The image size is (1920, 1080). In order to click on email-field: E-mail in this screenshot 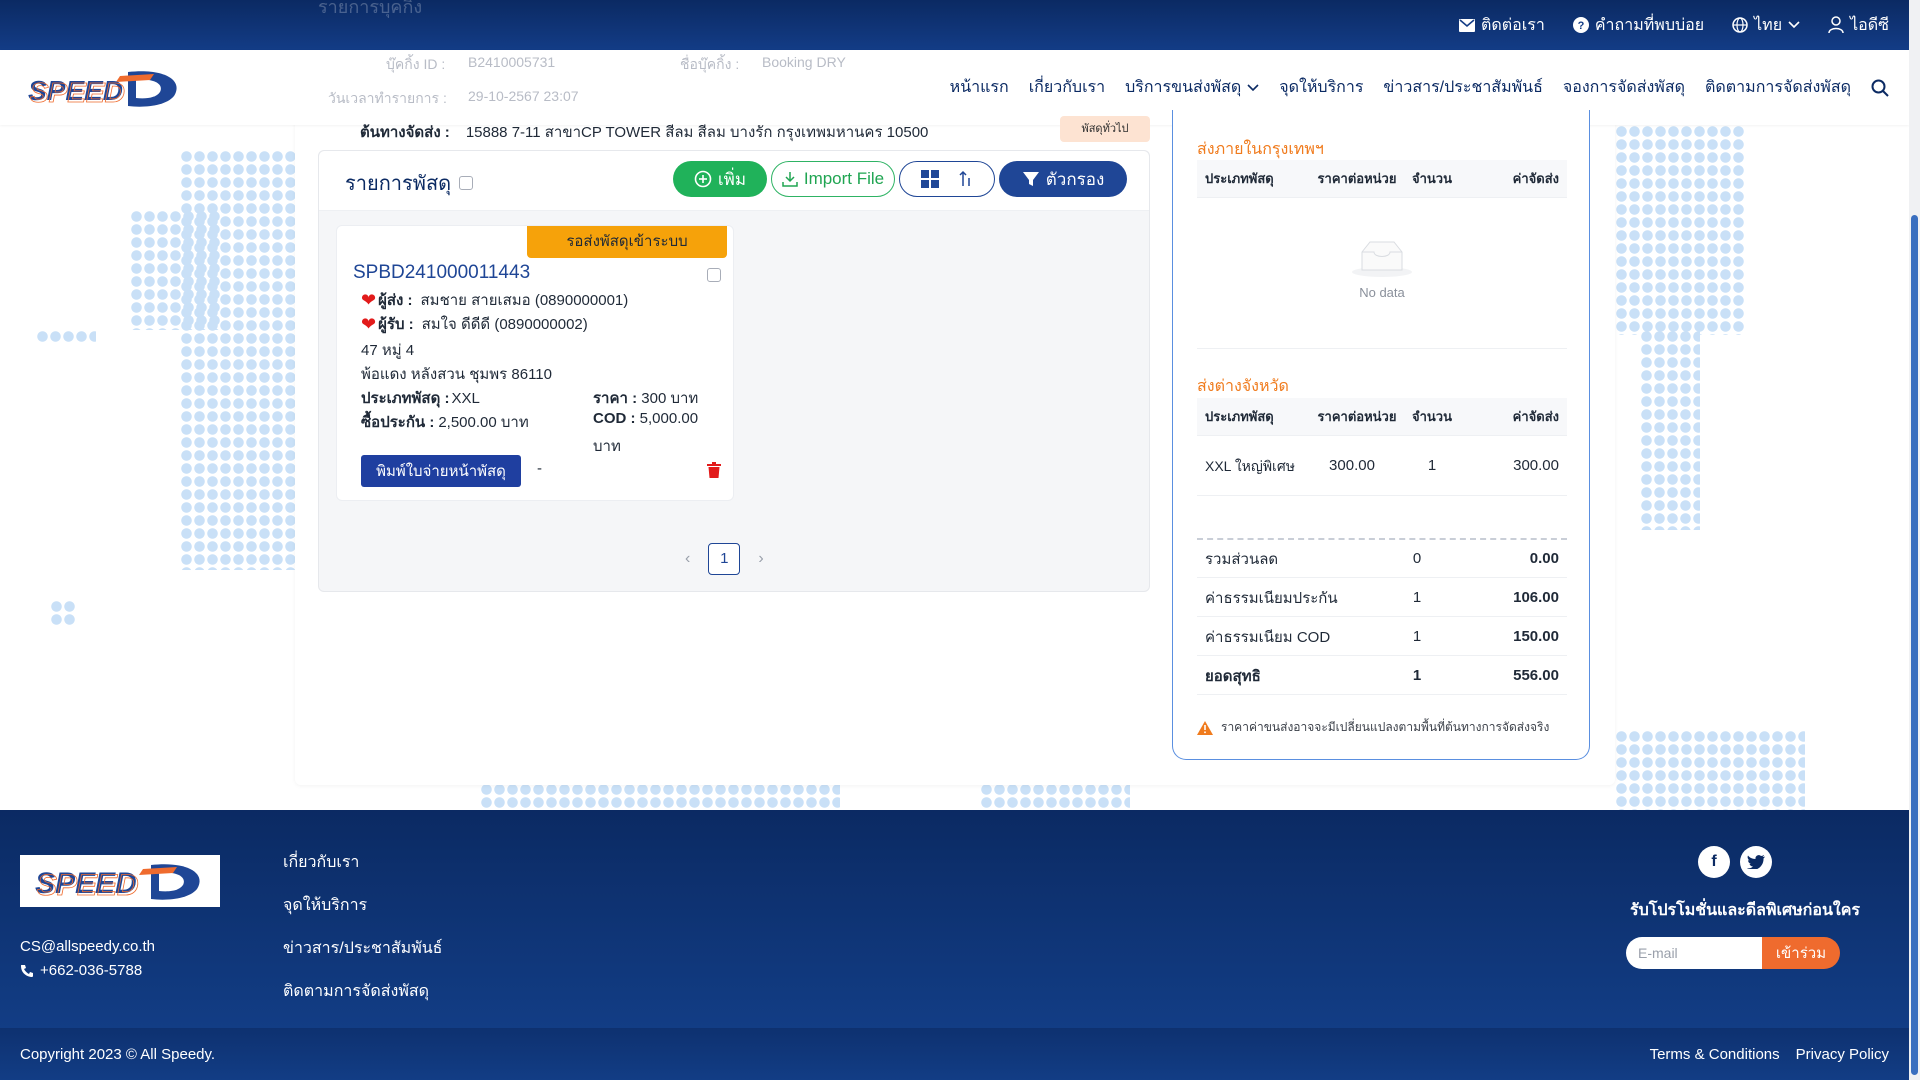, I will do `click(1694, 953)`.